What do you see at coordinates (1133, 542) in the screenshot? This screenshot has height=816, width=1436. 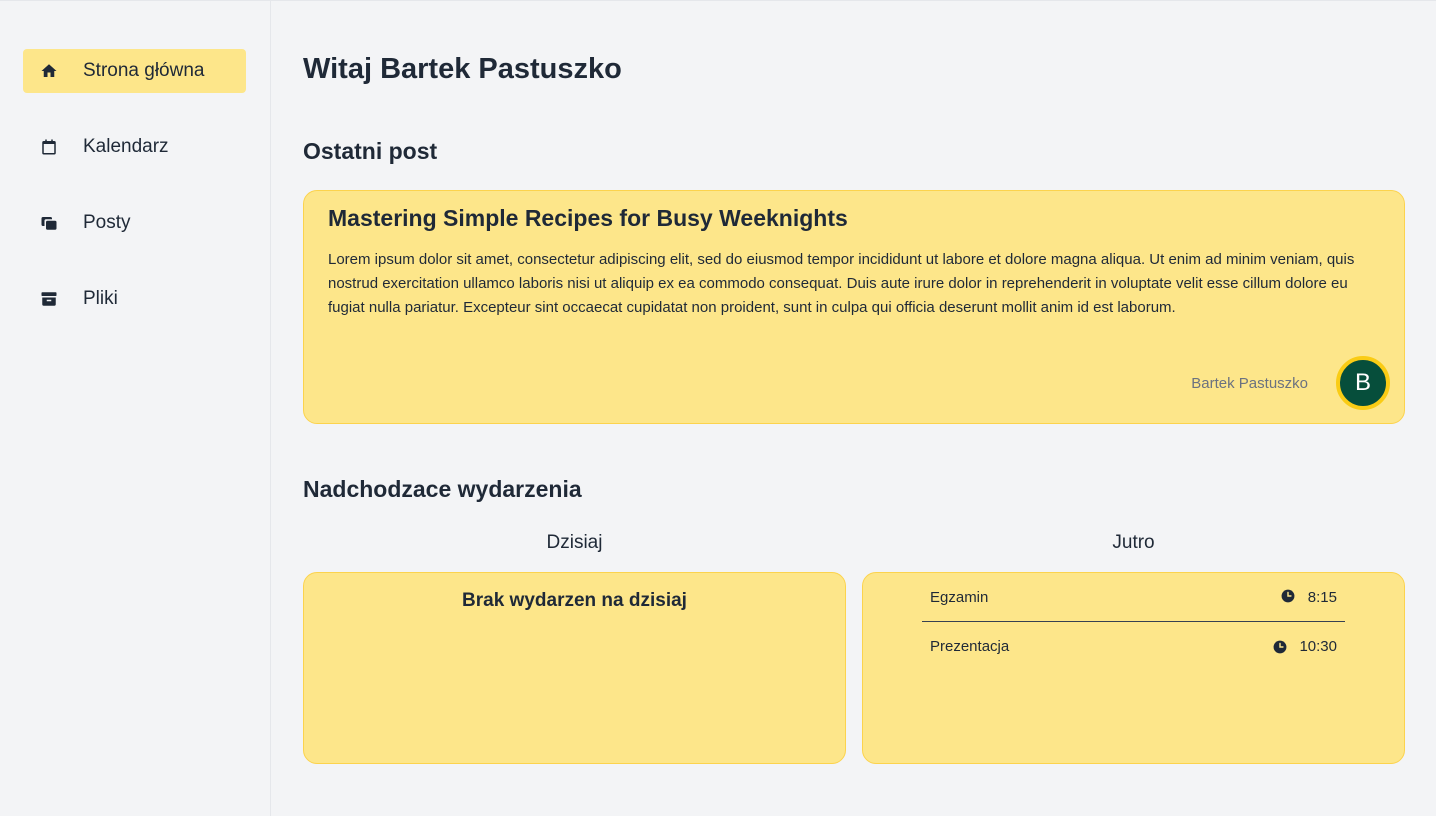 I see `tomorrow-label: Jutro` at bounding box center [1133, 542].